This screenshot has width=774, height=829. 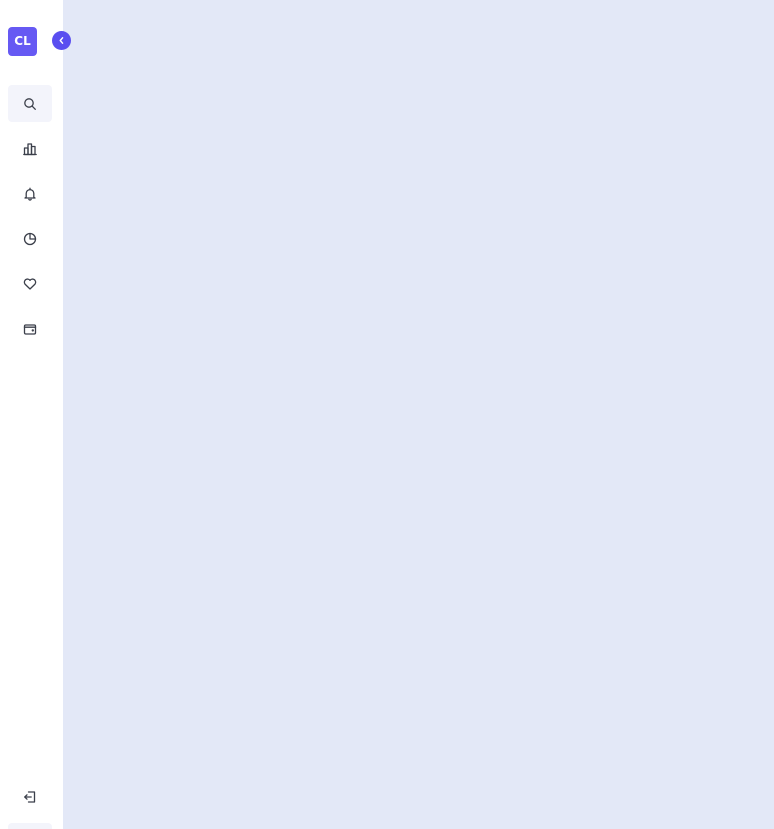 I want to click on sidebar-item-notifications, so click(x=30, y=193).